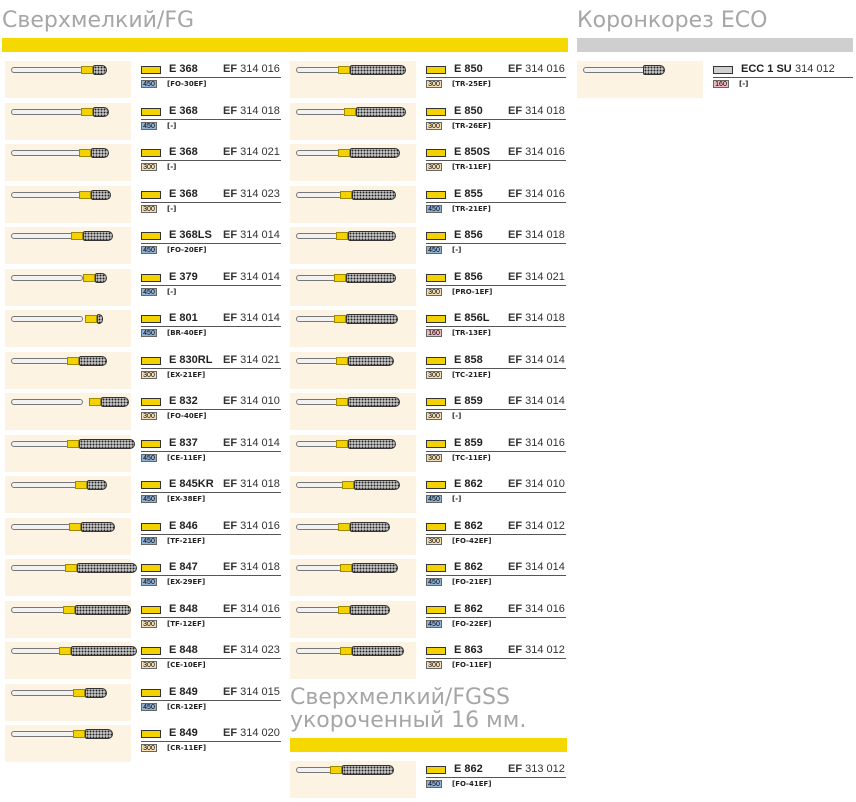  What do you see at coordinates (187, 333) in the screenshot?
I see `iso-code: [BR-40EF]` at bounding box center [187, 333].